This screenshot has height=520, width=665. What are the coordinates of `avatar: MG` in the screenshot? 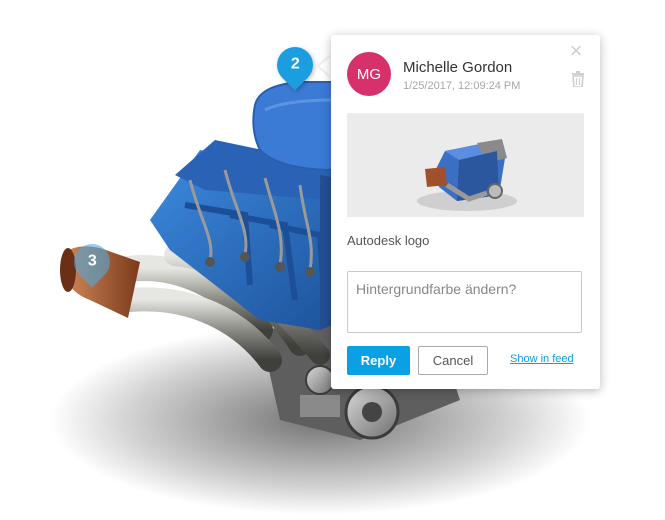 It's located at (369, 74).